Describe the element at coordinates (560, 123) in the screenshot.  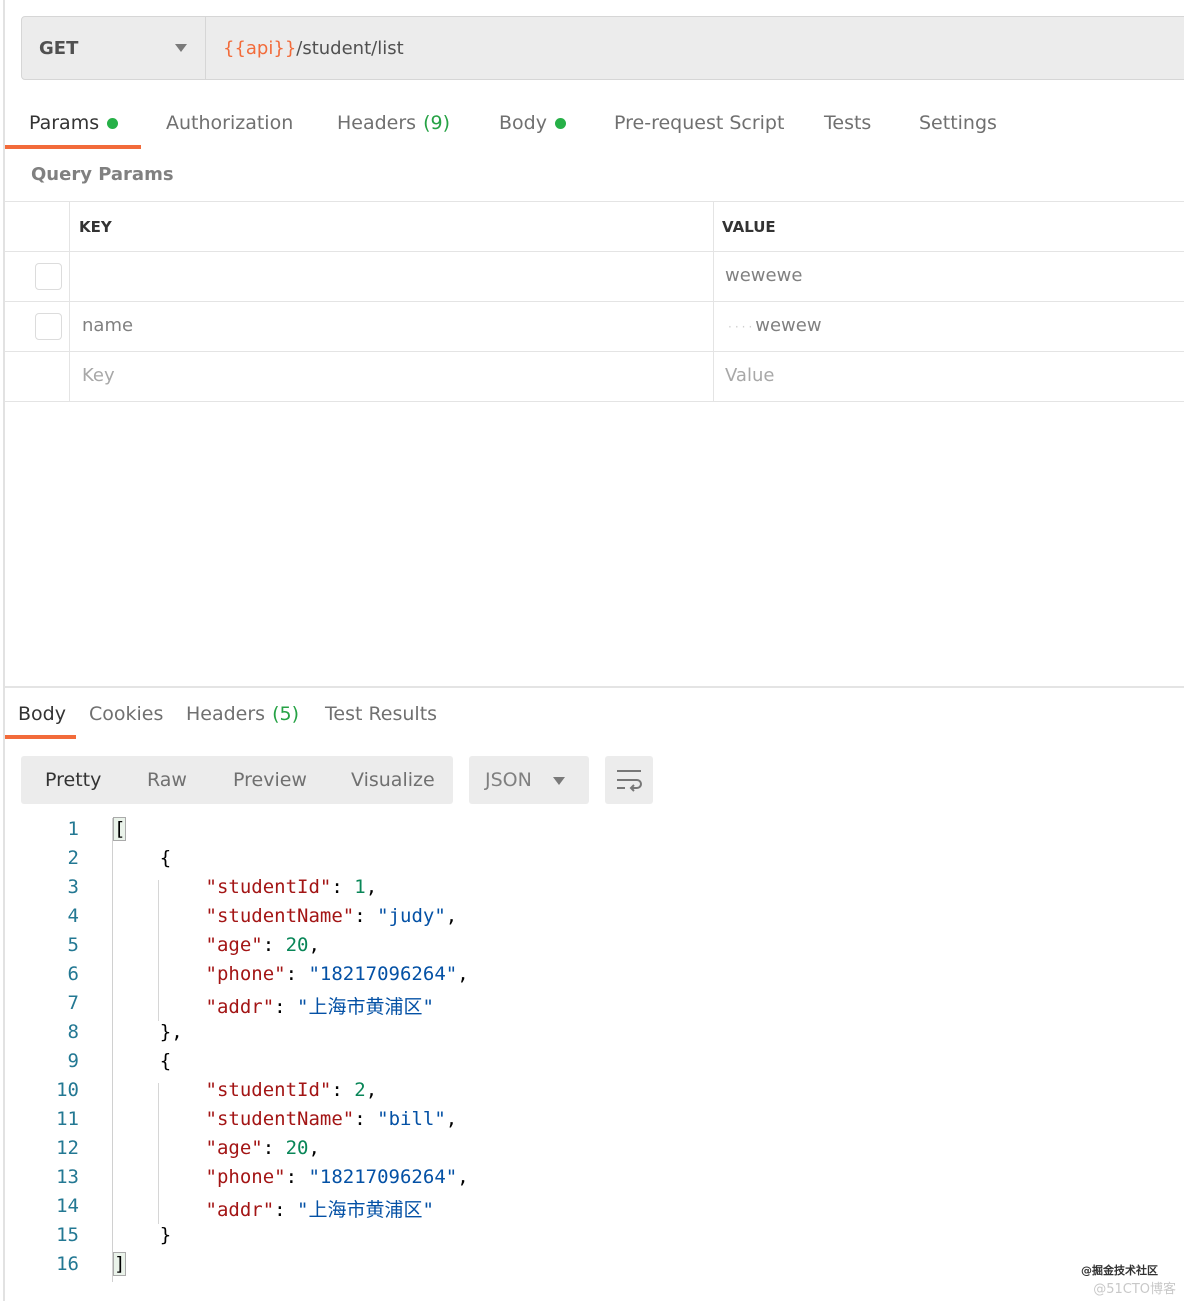
I see `status-dot-icon` at that location.